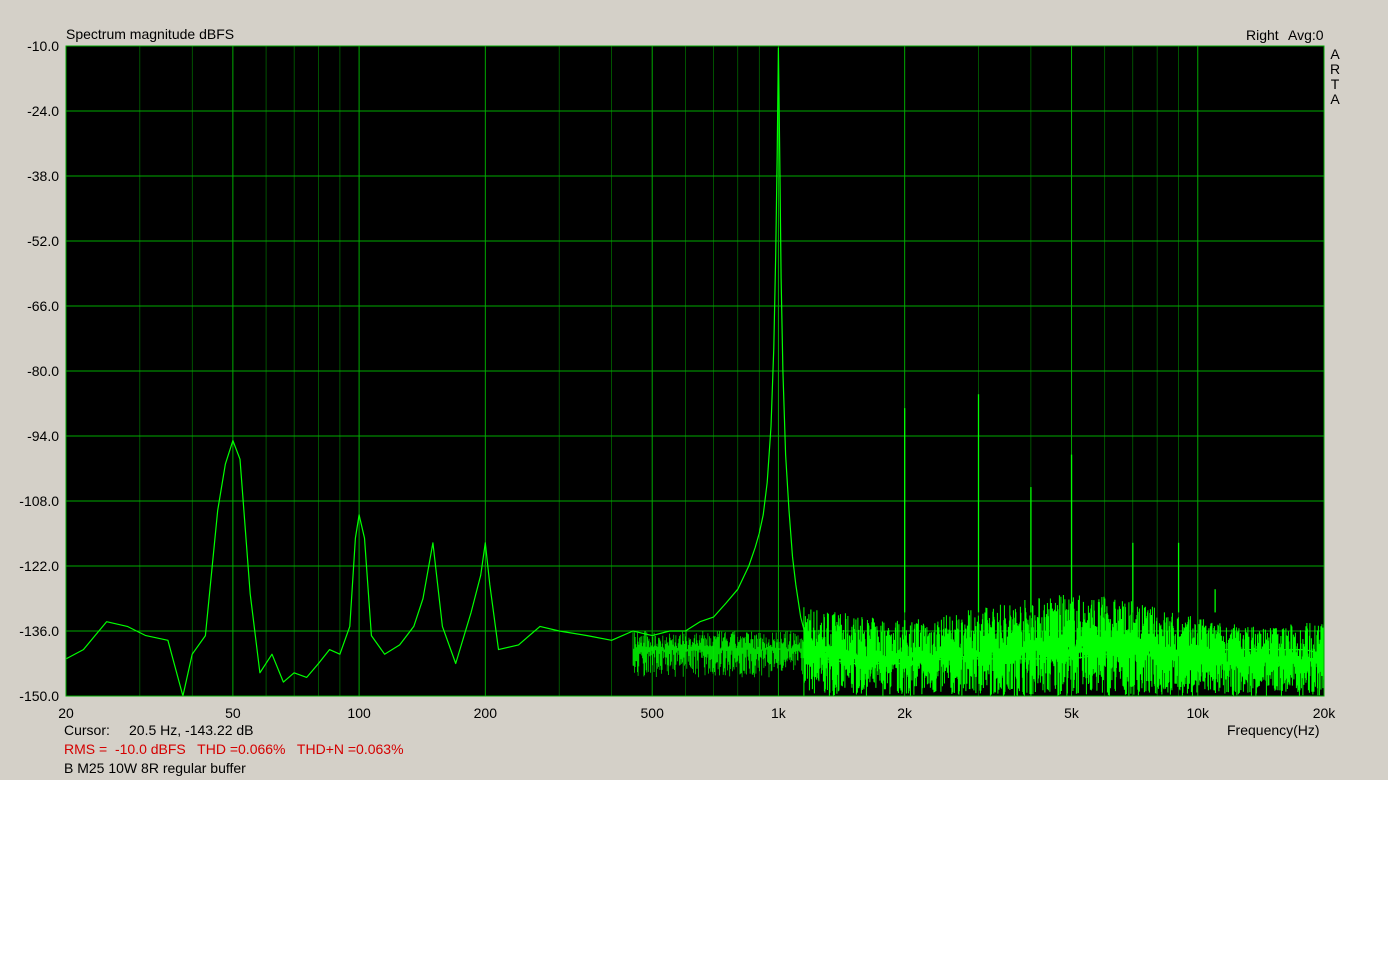 This screenshot has width=1388, height=960. What do you see at coordinates (191, 730) in the screenshot?
I see `cursor-readout: 20.5 Hz, -143.22 dB` at bounding box center [191, 730].